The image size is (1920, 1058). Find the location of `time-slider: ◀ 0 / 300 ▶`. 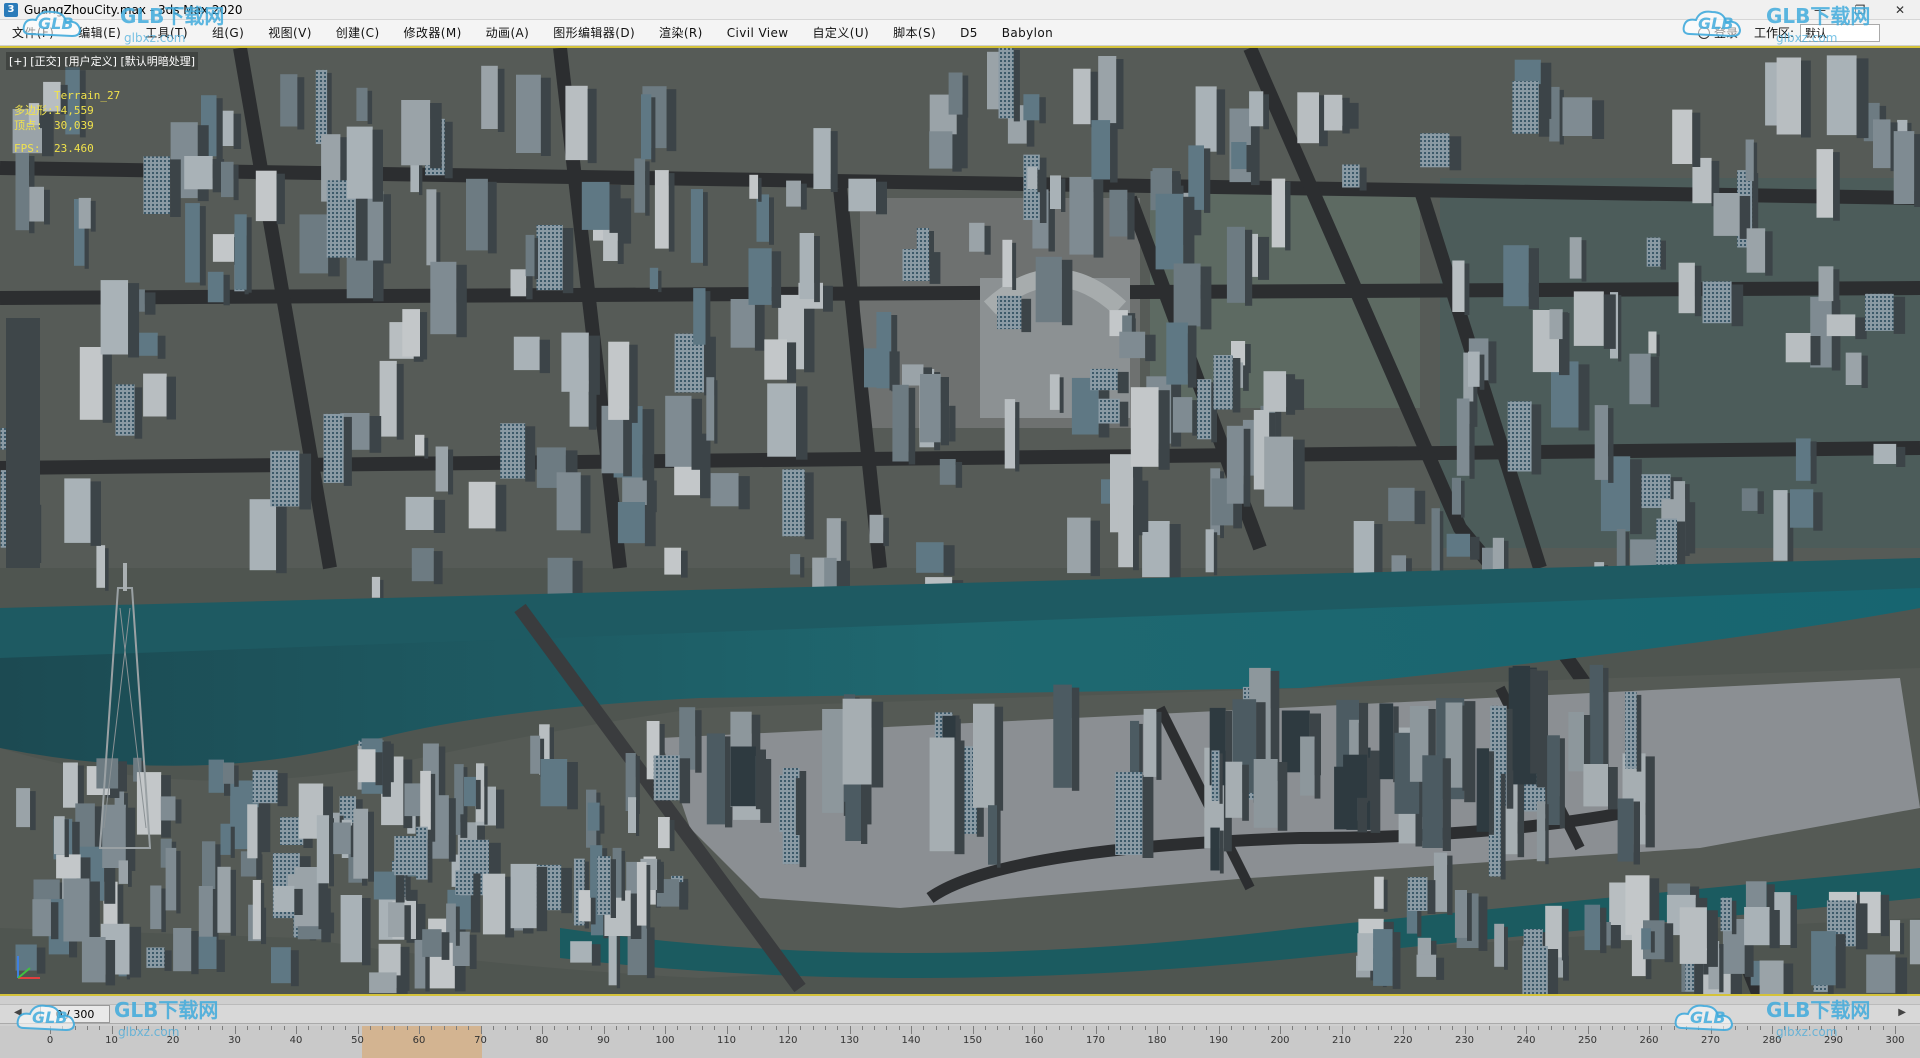

time-slider: ◀ 0 / 300 ▶ is located at coordinates (960, 1014).